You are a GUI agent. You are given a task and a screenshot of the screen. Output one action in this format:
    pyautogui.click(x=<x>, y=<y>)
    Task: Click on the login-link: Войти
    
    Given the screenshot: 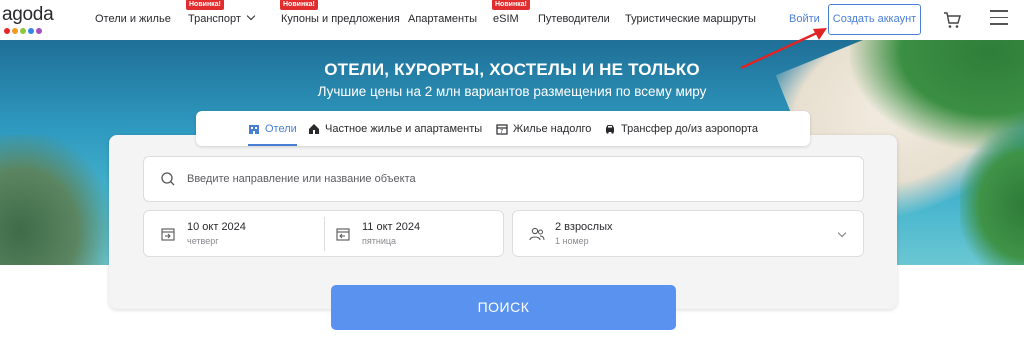 What is the action you would take?
    pyautogui.click(x=804, y=19)
    